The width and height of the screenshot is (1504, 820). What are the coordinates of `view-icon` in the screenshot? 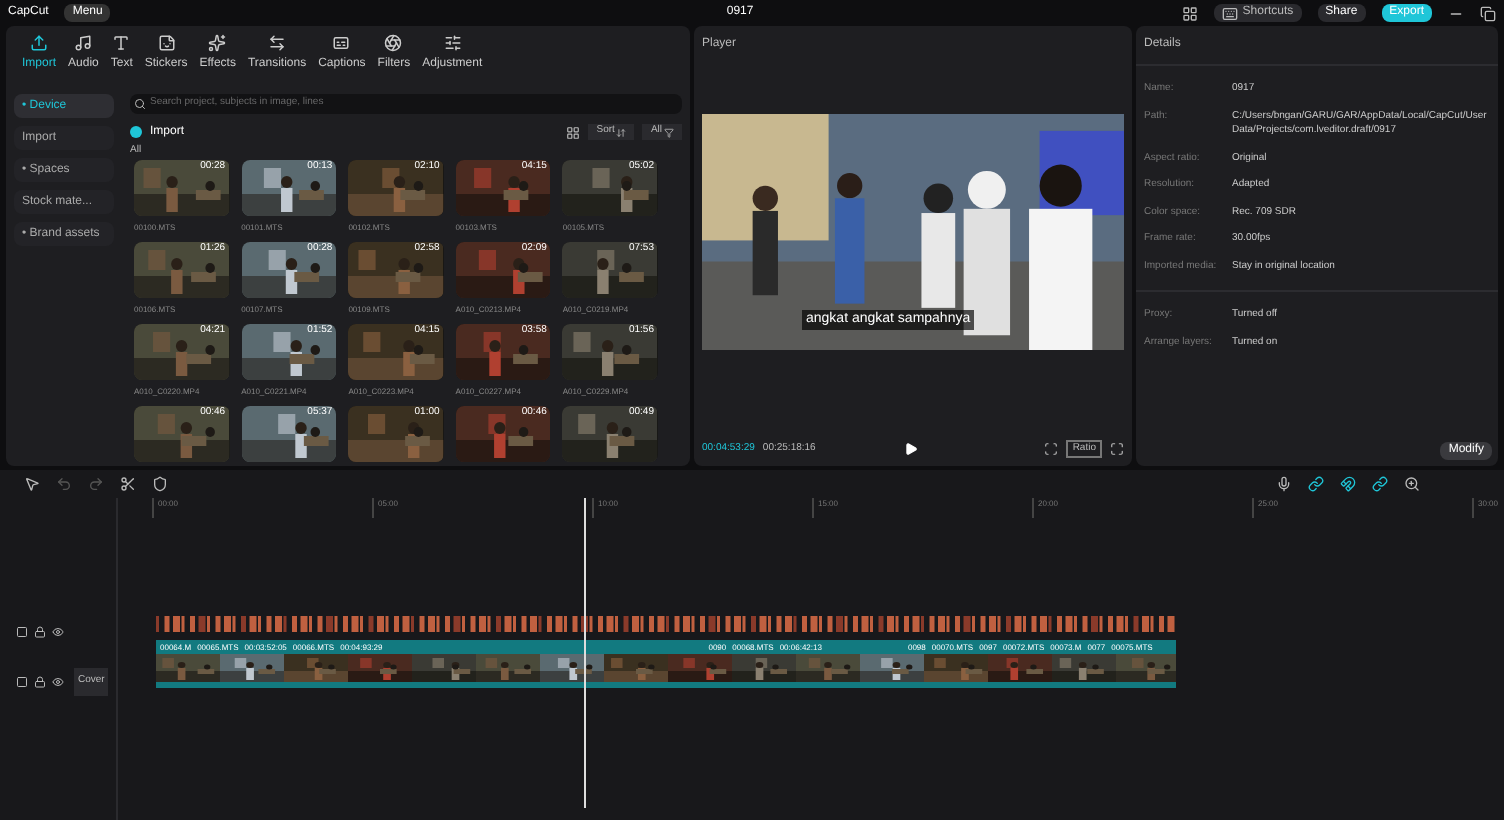 It's located at (573, 132).